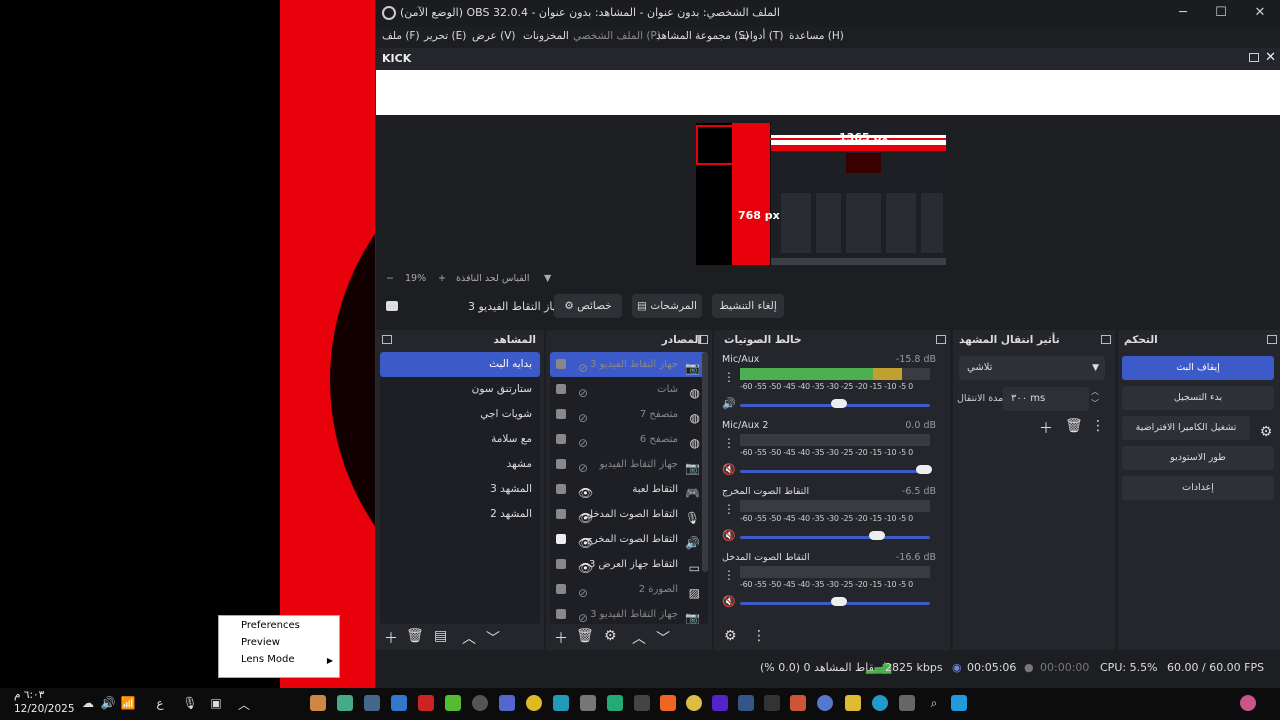 The width and height of the screenshot is (1280, 720). What do you see at coordinates (460, 464) in the screenshot?
I see `scene-item: مشهد` at bounding box center [460, 464].